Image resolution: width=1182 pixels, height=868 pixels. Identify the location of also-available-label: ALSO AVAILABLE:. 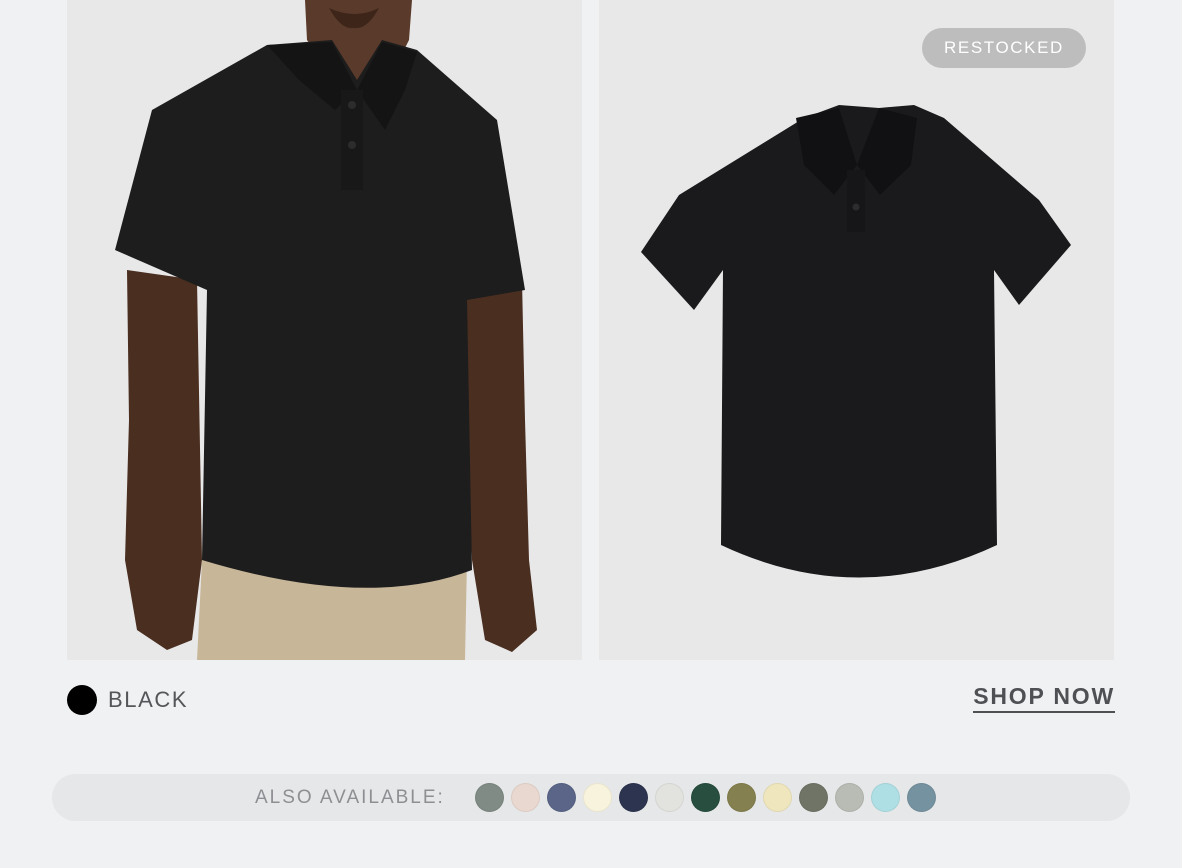
(350, 797).